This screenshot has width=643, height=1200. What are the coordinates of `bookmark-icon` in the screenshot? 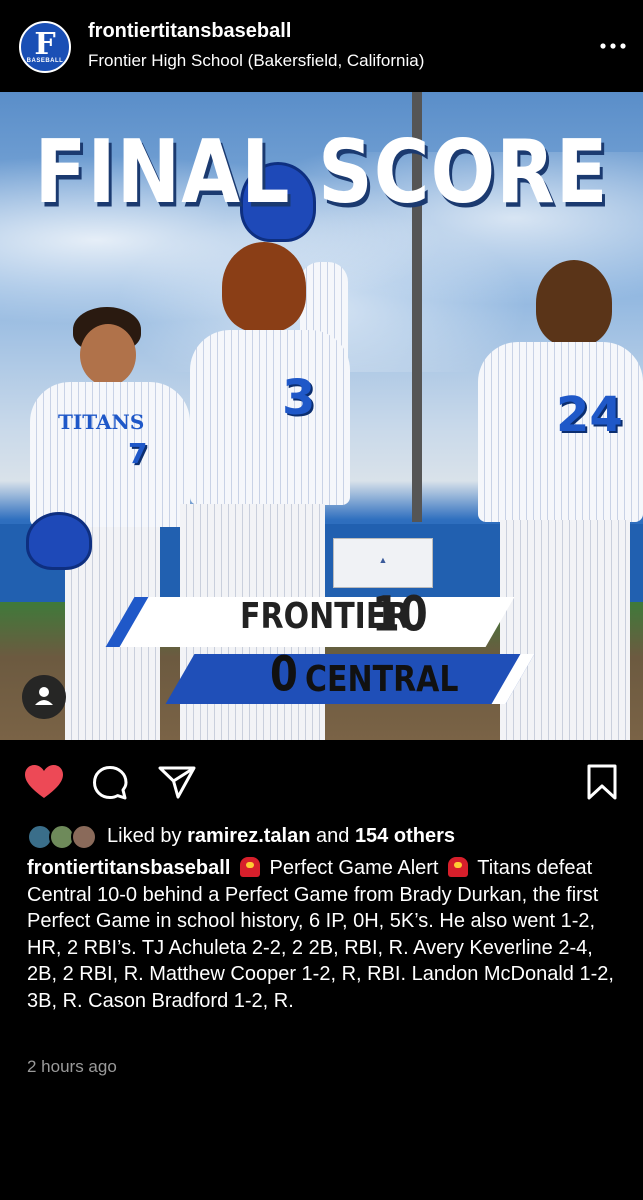 It's located at (602, 782).